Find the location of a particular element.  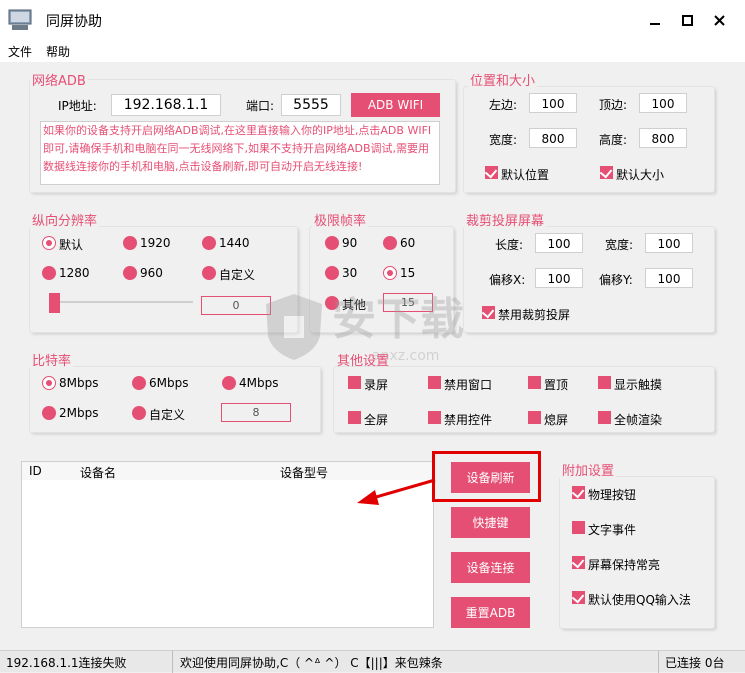

refresh-devices-button: 设备刷新 is located at coordinates (490, 477).